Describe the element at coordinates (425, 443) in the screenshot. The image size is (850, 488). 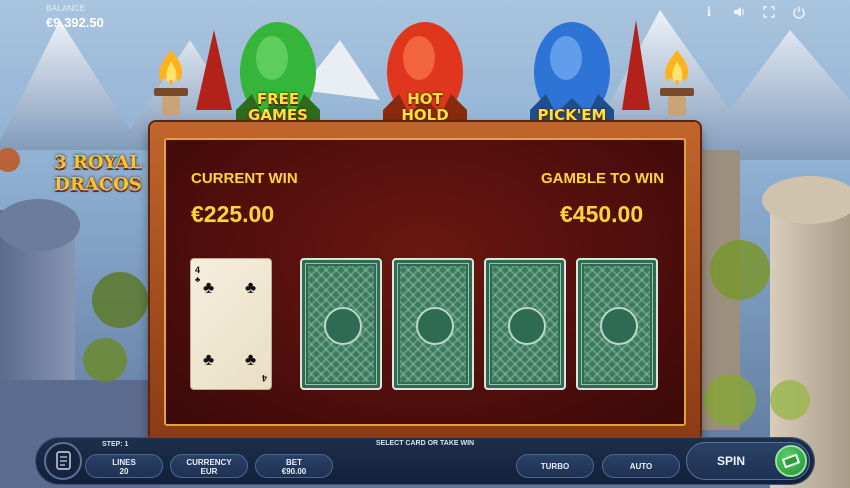
I see `status-message: SELECT CARD OR TAKE WIN` at that location.